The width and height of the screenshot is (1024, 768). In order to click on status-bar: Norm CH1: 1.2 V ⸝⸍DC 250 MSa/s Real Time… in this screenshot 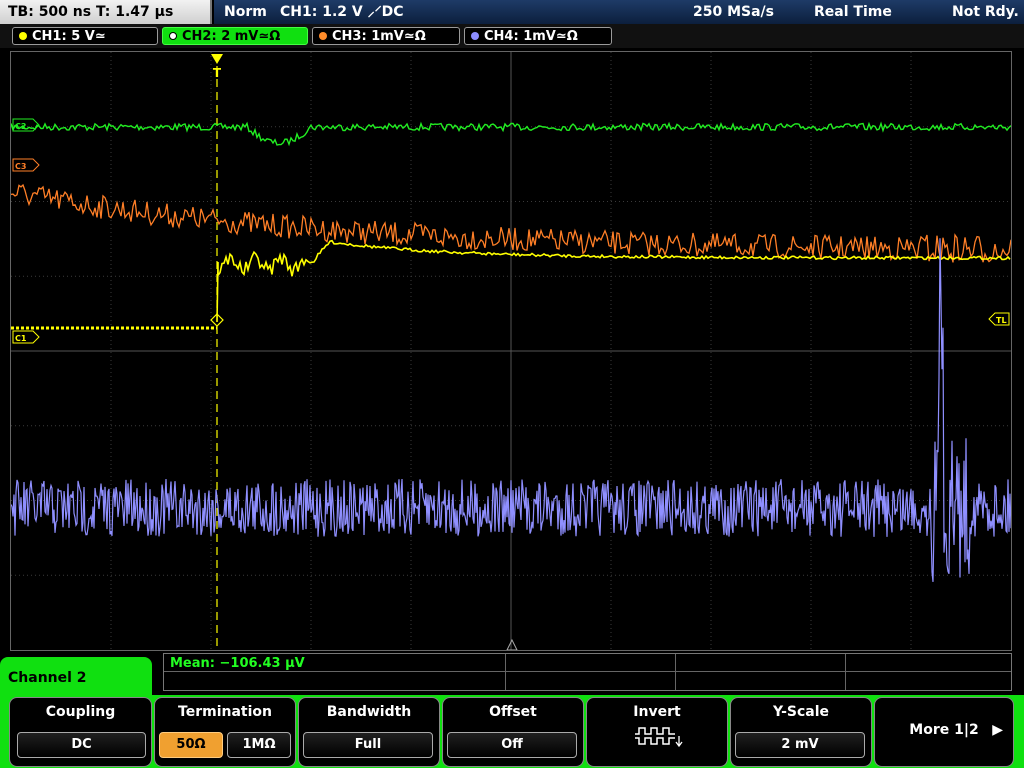, I will do `click(619, 12)`.